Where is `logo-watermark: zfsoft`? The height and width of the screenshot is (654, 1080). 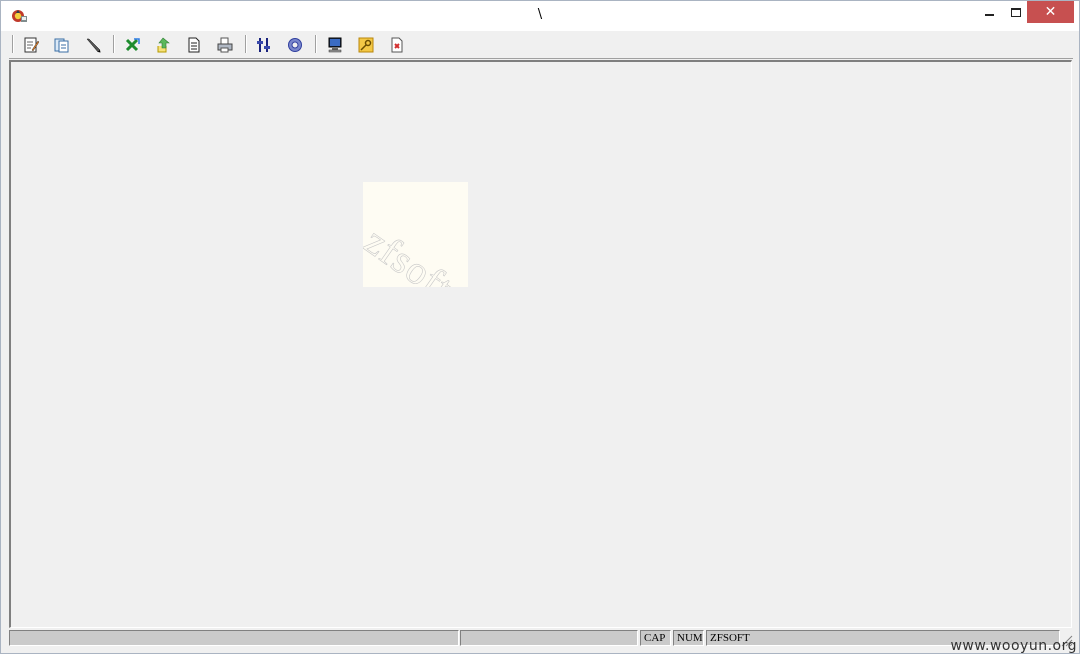
logo-watermark: zfsoft is located at coordinates (415, 234).